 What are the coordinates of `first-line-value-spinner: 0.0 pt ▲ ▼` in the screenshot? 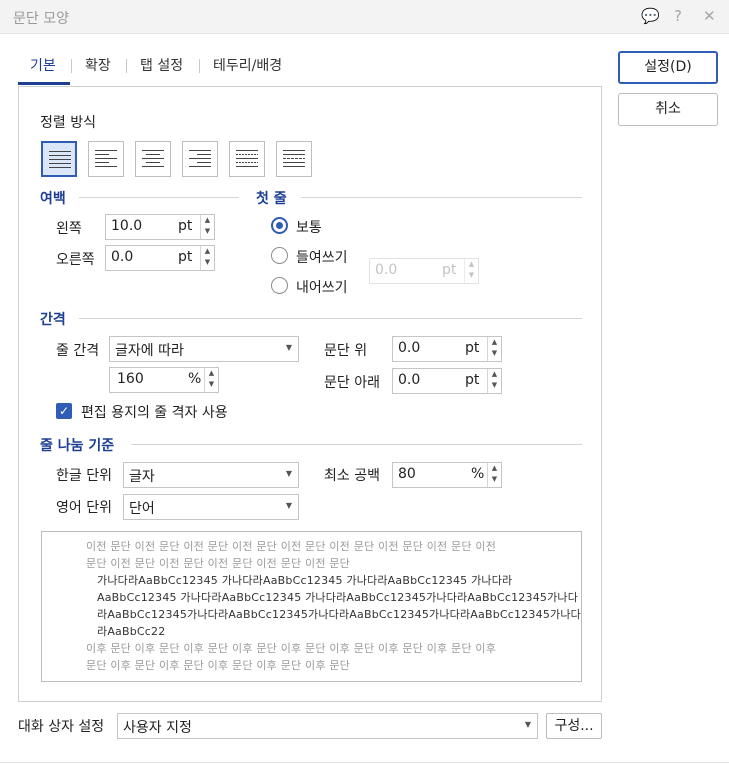 It's located at (424, 271).